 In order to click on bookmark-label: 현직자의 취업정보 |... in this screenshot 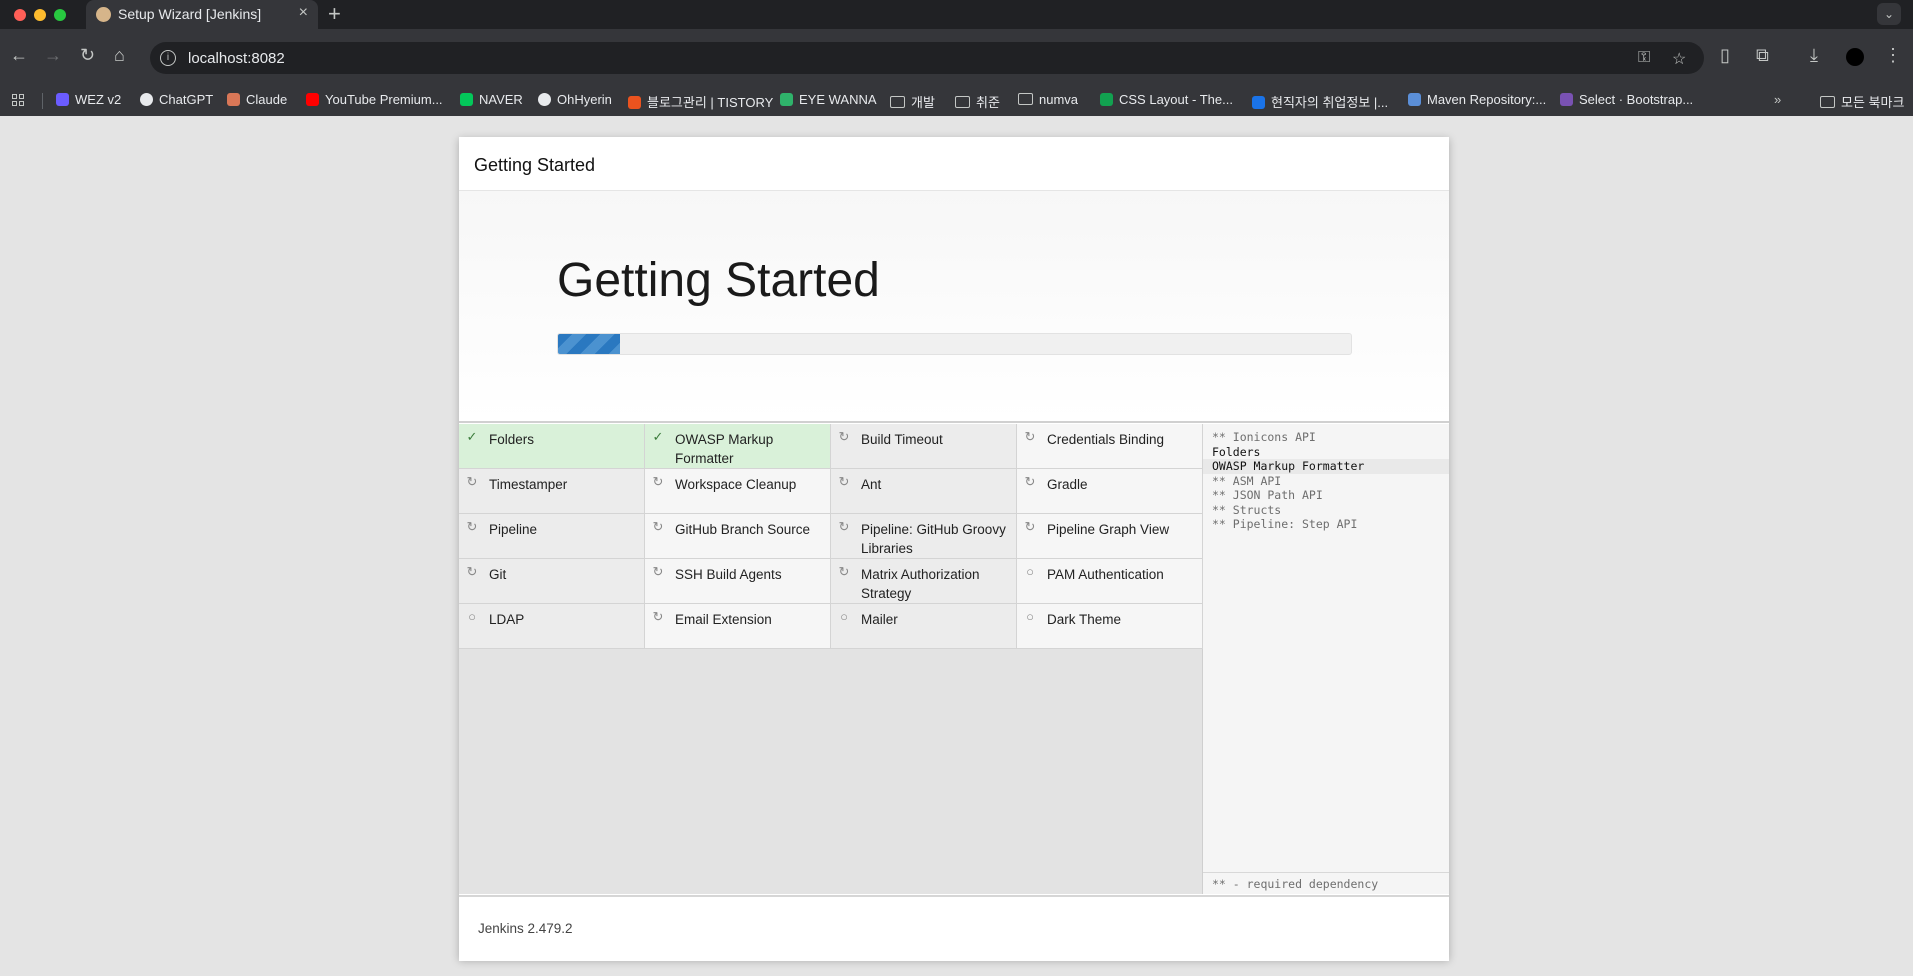, I will do `click(1330, 102)`.